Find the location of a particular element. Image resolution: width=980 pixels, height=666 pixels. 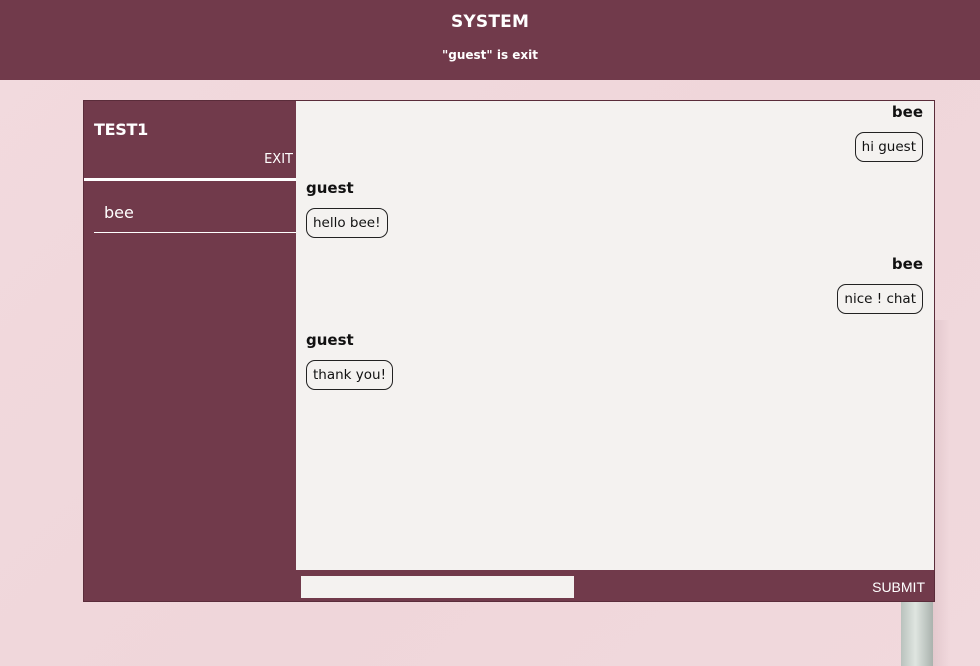

message-item: bee nice ! chat is located at coordinates (615, 291).